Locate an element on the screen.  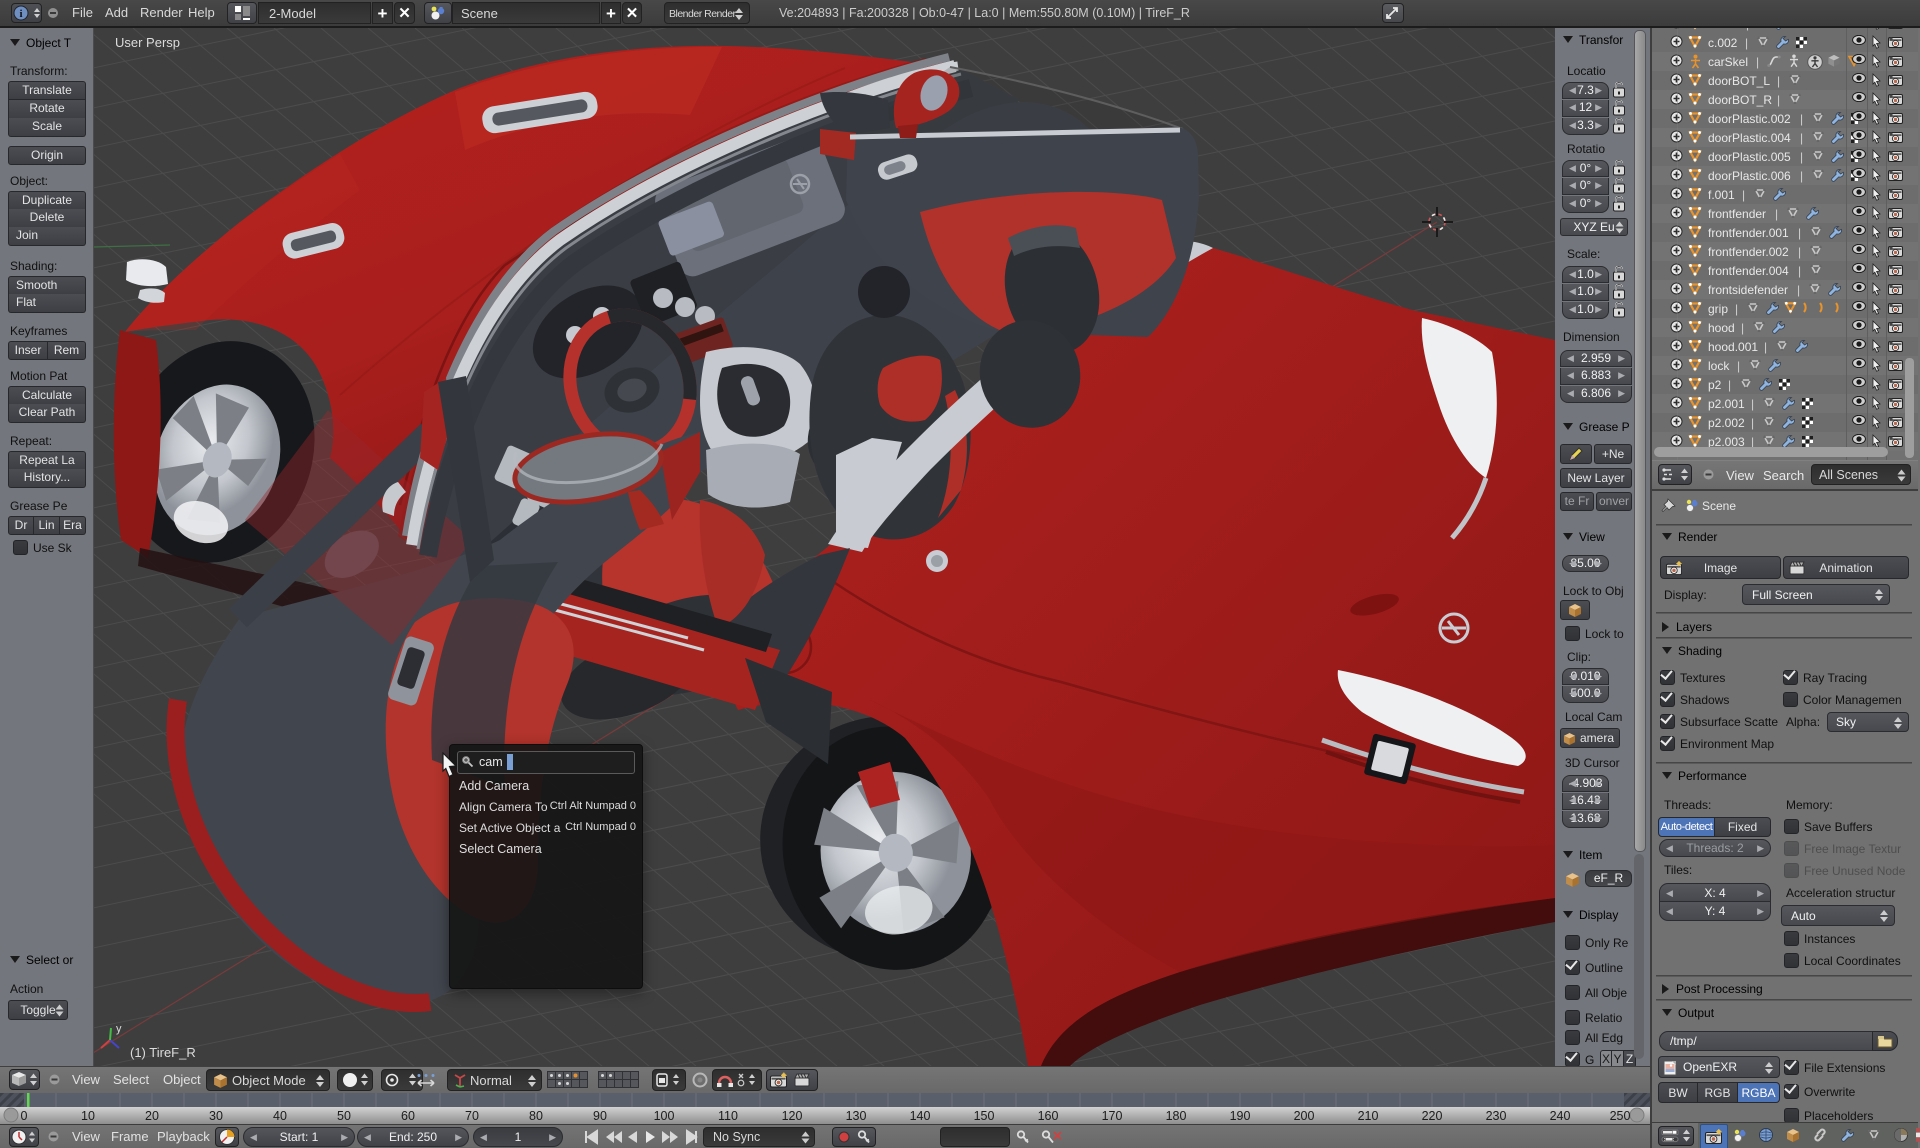
svg-text: 100 is located at coordinates (664, 1116).